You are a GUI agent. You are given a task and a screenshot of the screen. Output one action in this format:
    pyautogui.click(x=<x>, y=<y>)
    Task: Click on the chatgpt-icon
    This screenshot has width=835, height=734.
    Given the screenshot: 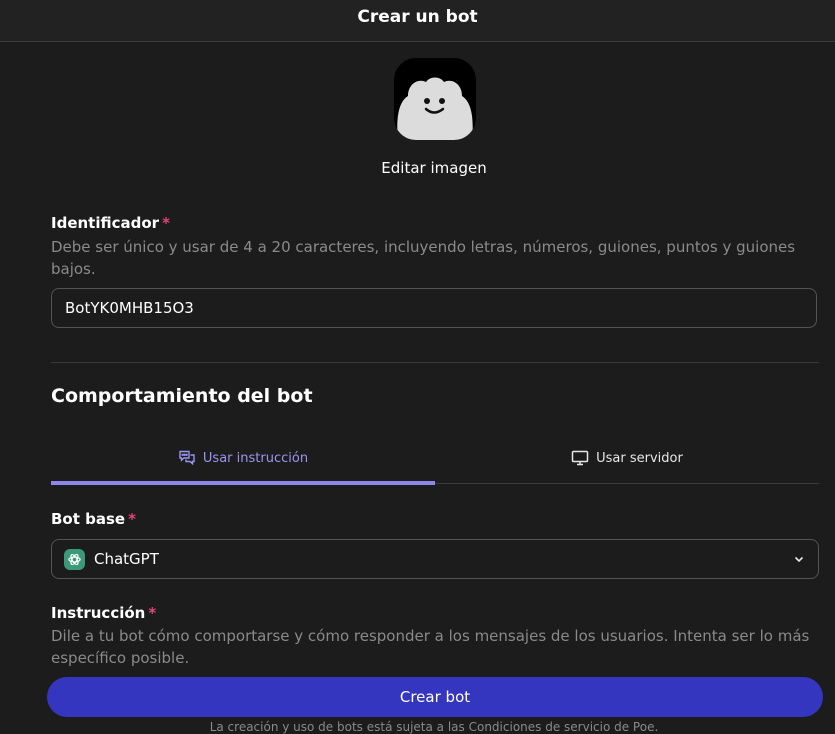 What is the action you would take?
    pyautogui.click(x=74, y=559)
    